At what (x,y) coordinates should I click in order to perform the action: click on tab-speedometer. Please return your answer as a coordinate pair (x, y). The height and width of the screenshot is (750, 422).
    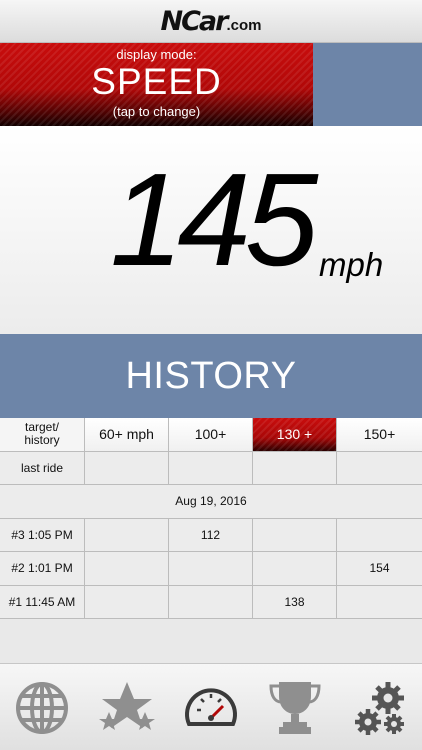
    Looking at the image, I should click on (211, 707).